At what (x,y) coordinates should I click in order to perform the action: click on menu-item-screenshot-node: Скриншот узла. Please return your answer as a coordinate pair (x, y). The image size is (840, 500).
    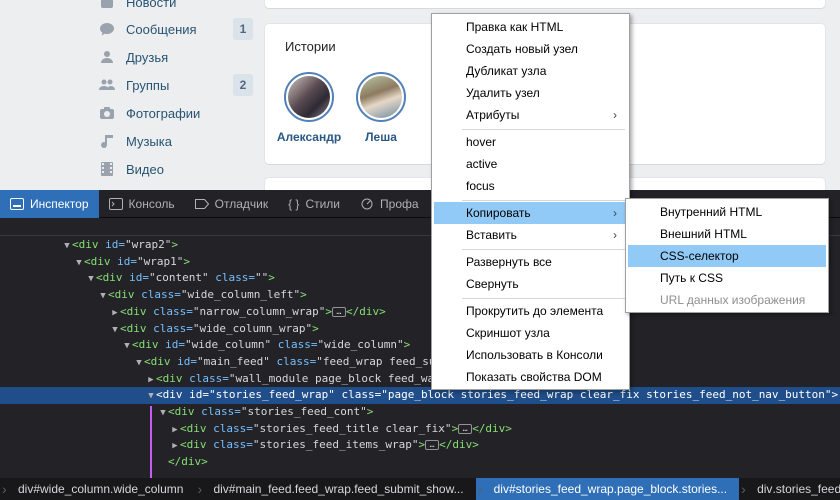
    Looking at the image, I should click on (530, 333).